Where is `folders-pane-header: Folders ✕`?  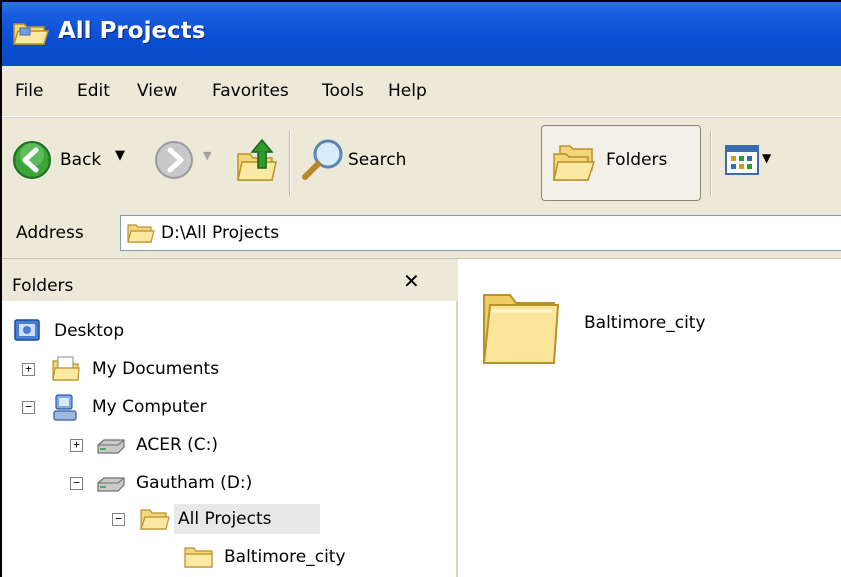
folders-pane-header: Folders ✕ is located at coordinates (230, 280).